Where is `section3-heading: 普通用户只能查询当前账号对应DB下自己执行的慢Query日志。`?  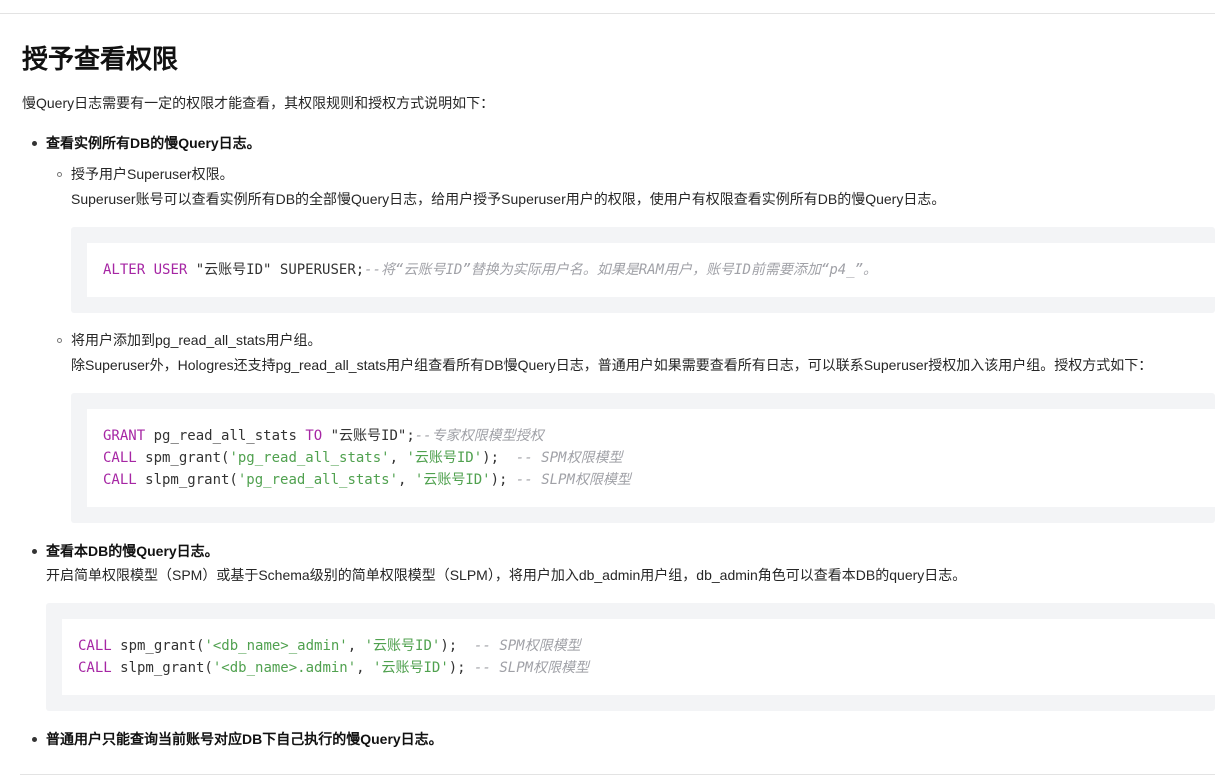 section3-heading: 普通用户只能查询当前账号对应DB下自己执行的慢Query日志。 is located at coordinates (244, 739).